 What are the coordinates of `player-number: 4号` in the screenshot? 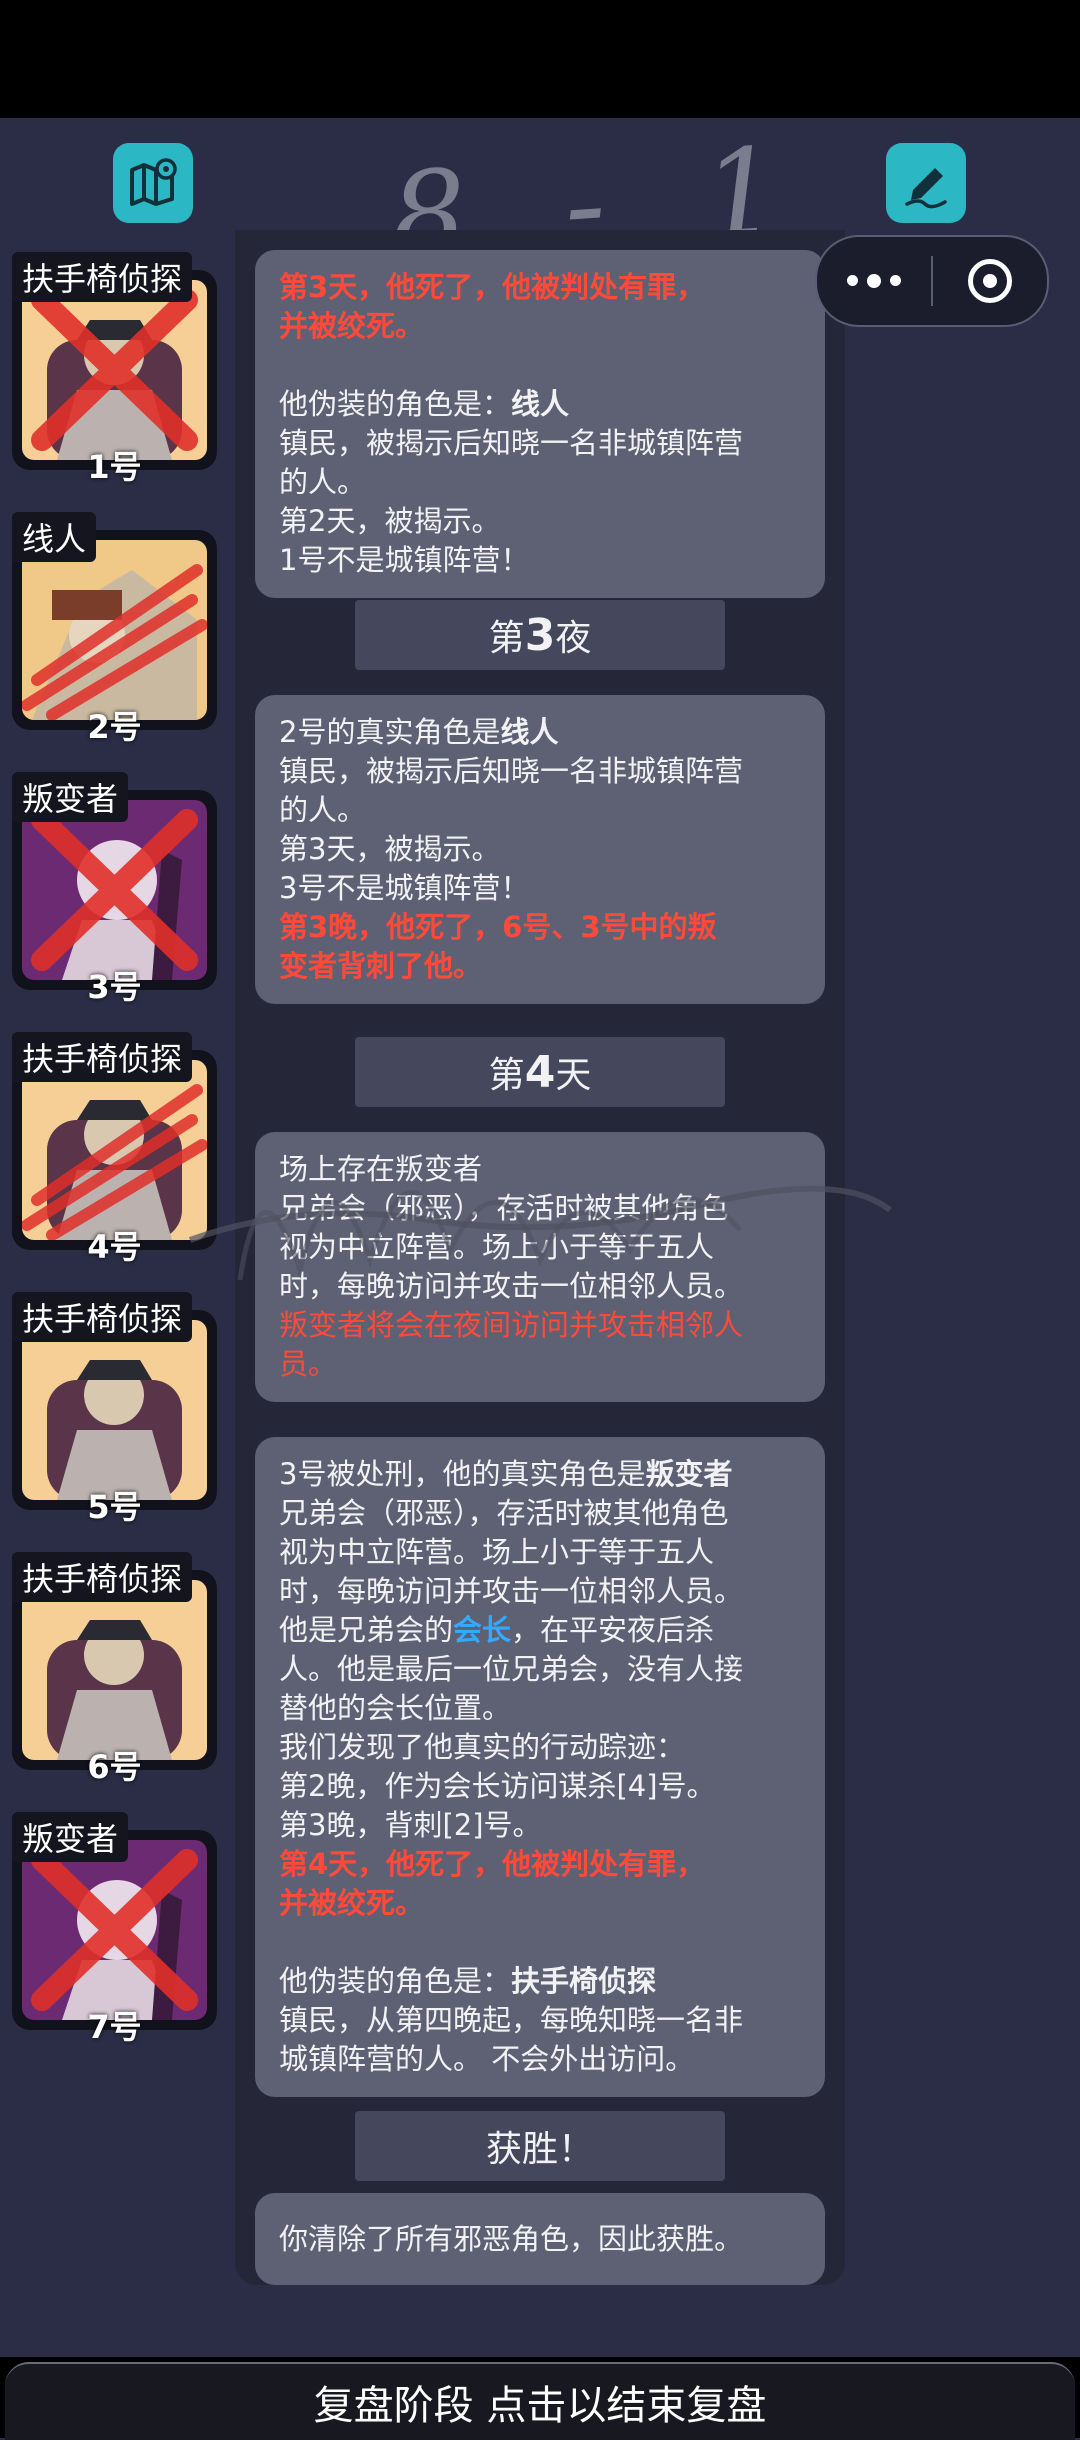 It's located at (114, 1247).